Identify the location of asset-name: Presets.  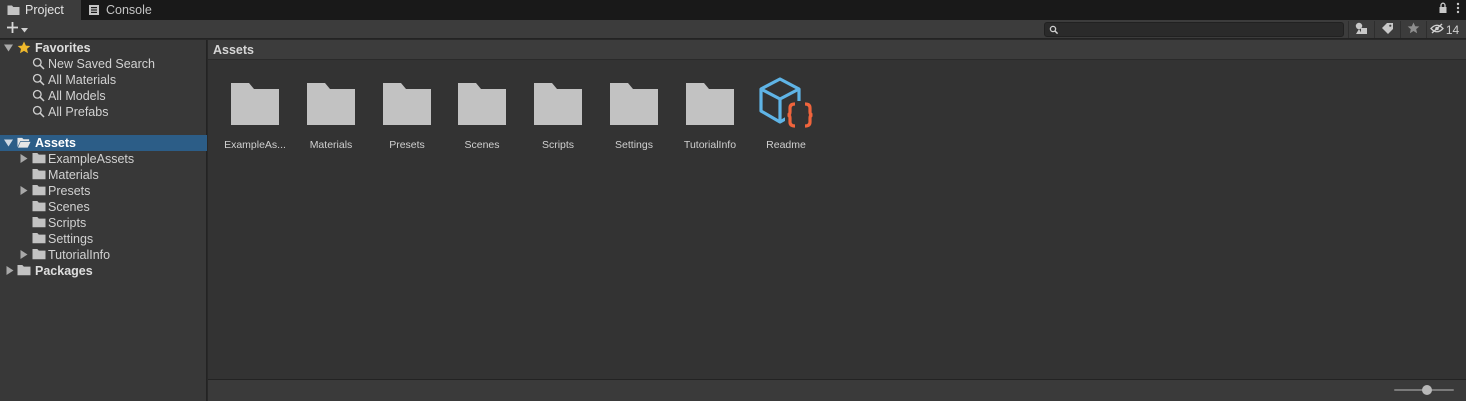
(407, 145).